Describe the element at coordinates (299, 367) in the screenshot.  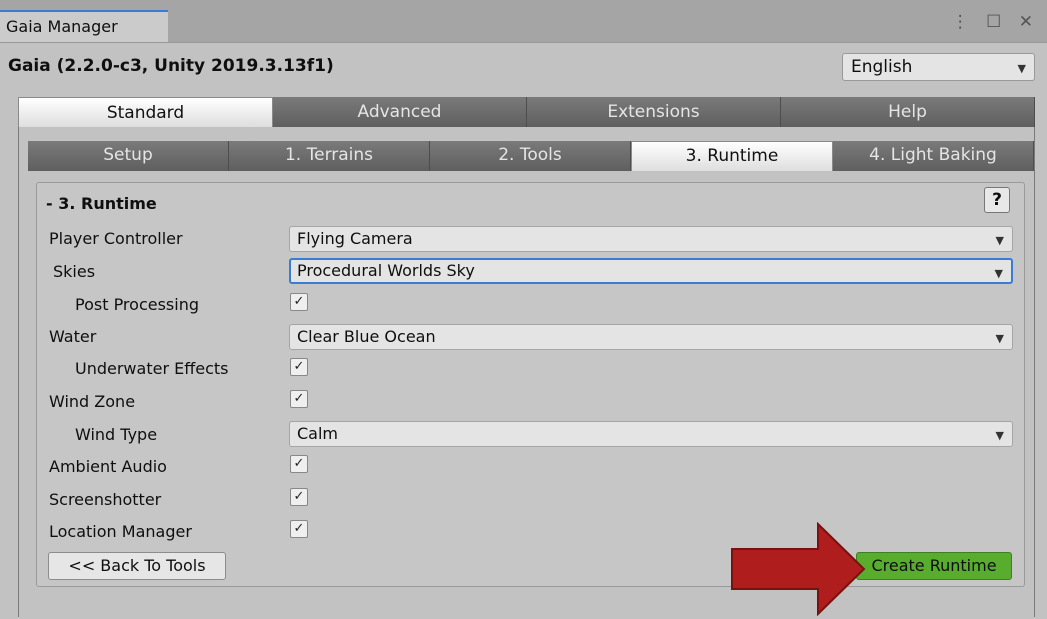
I see `underwater-effects-checkbox: ✓` at that location.